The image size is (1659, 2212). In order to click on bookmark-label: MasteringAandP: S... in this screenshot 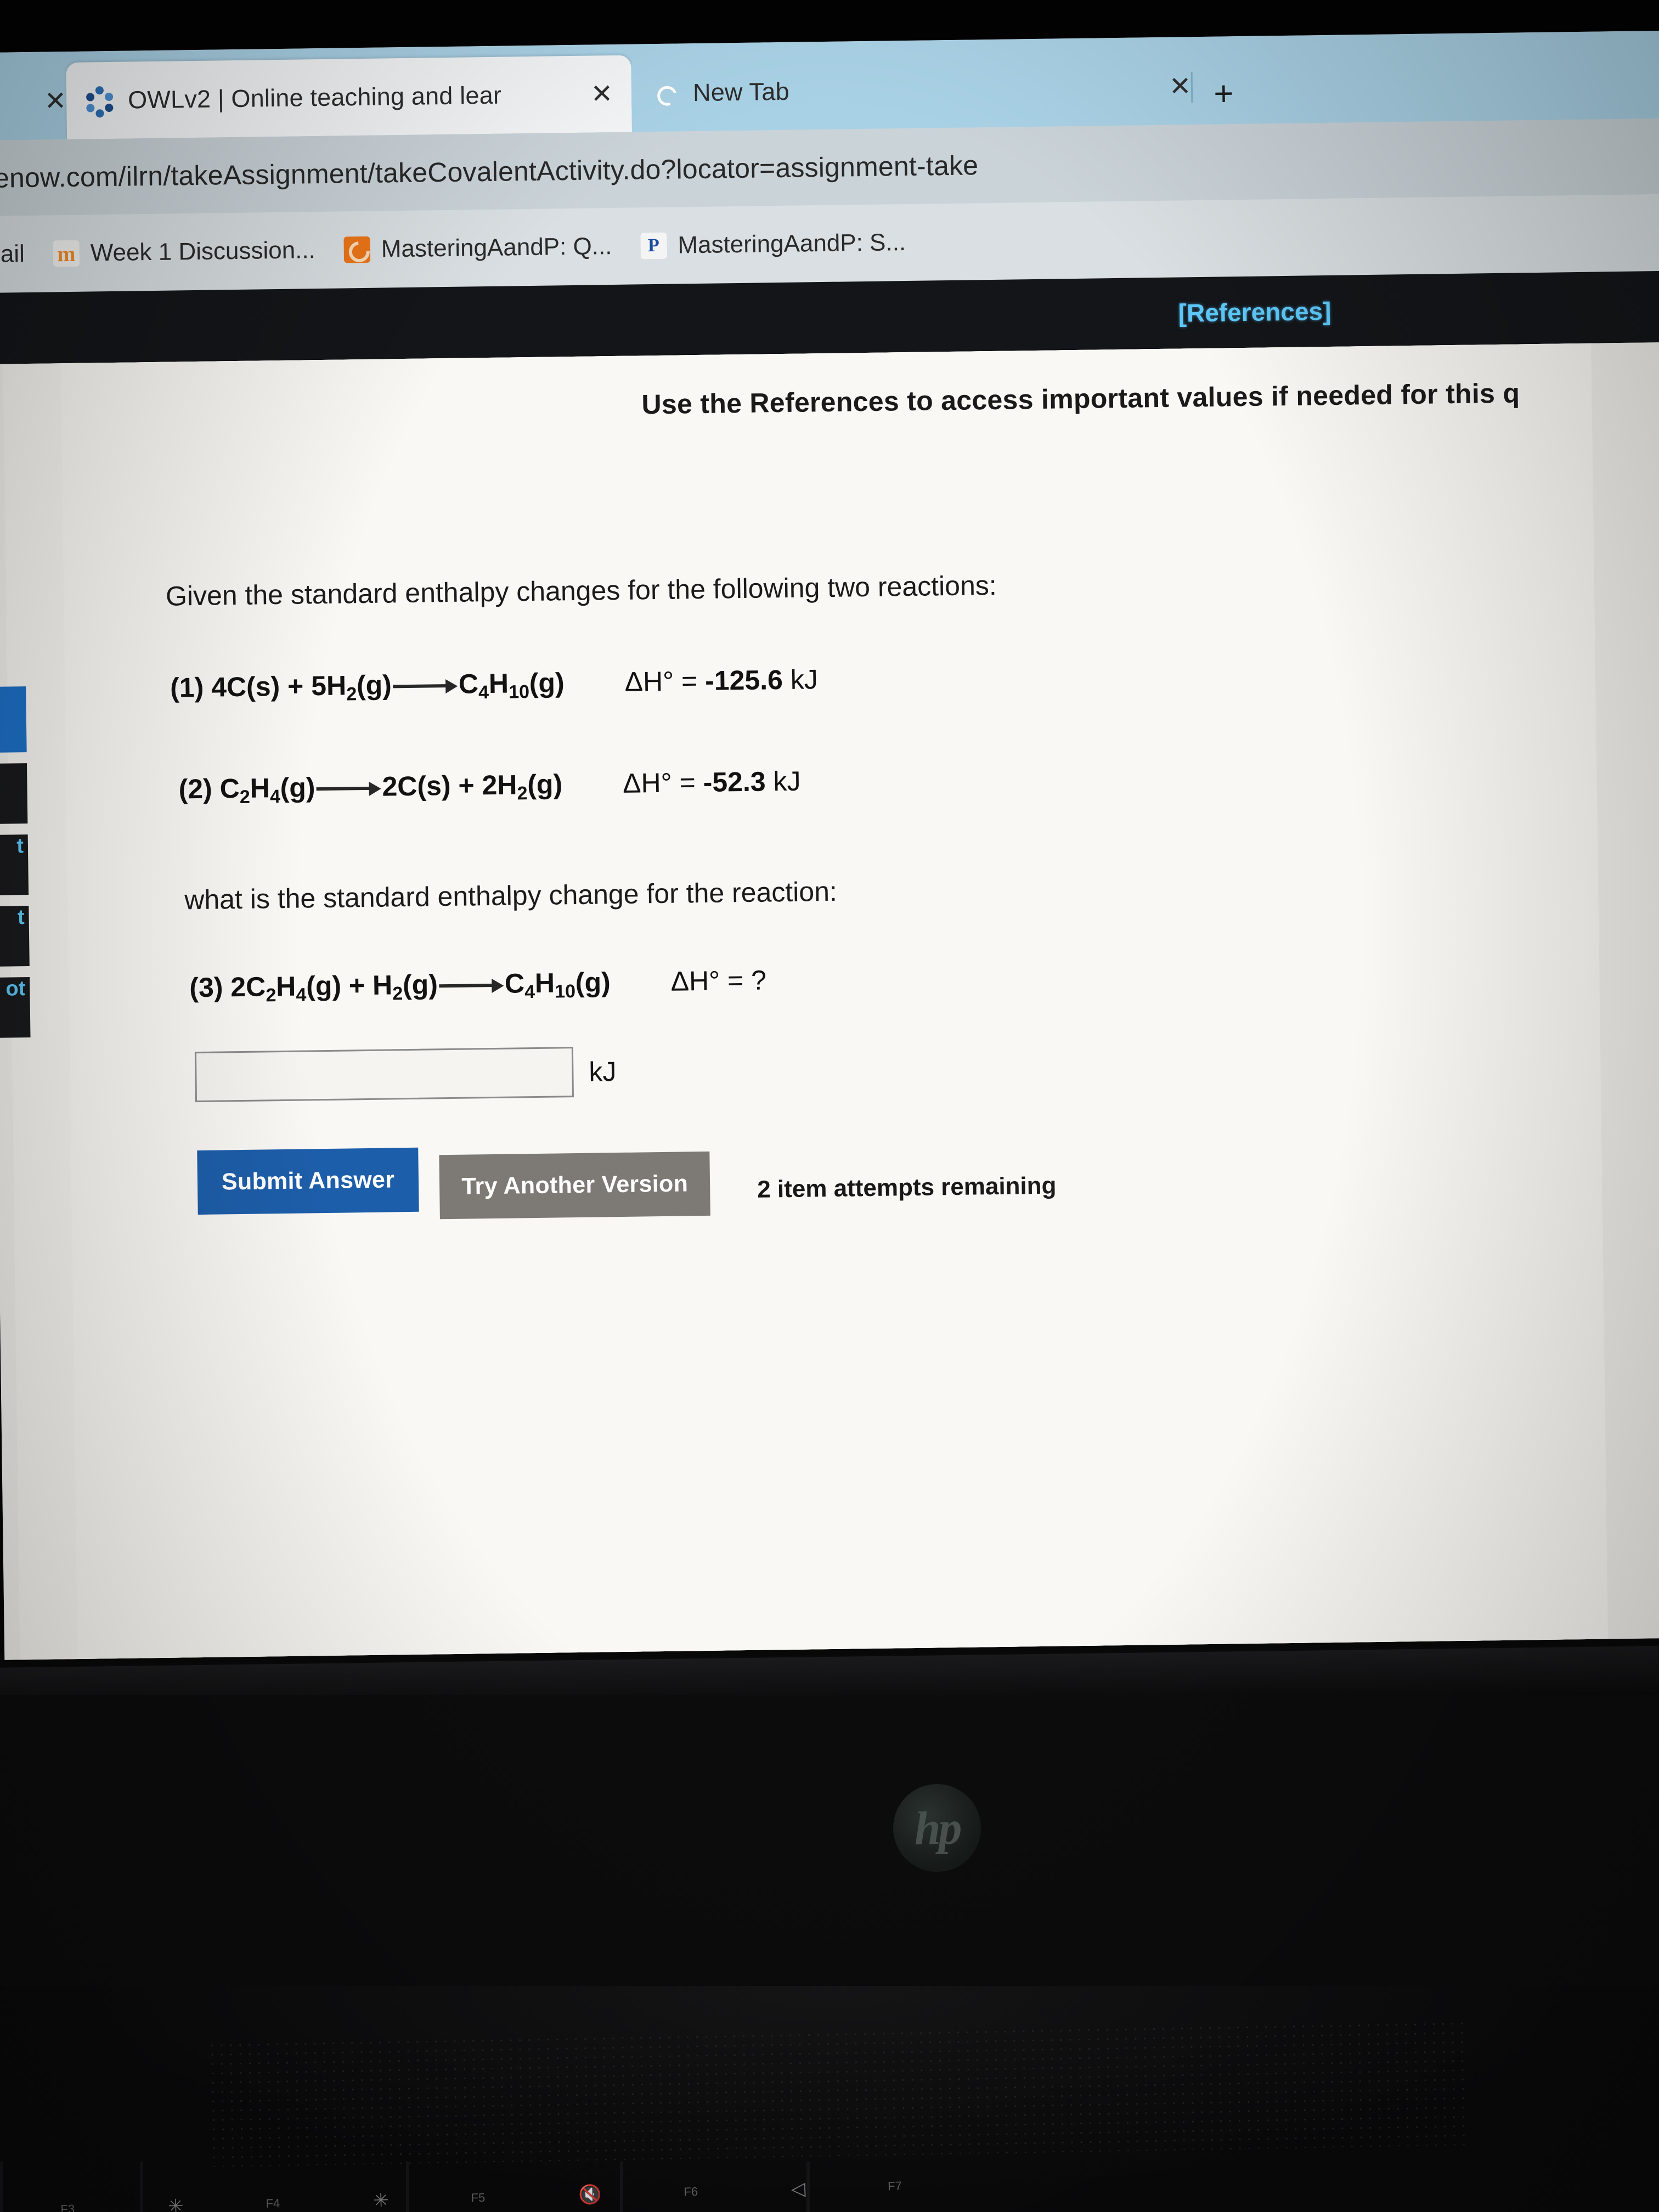, I will do `click(792, 244)`.